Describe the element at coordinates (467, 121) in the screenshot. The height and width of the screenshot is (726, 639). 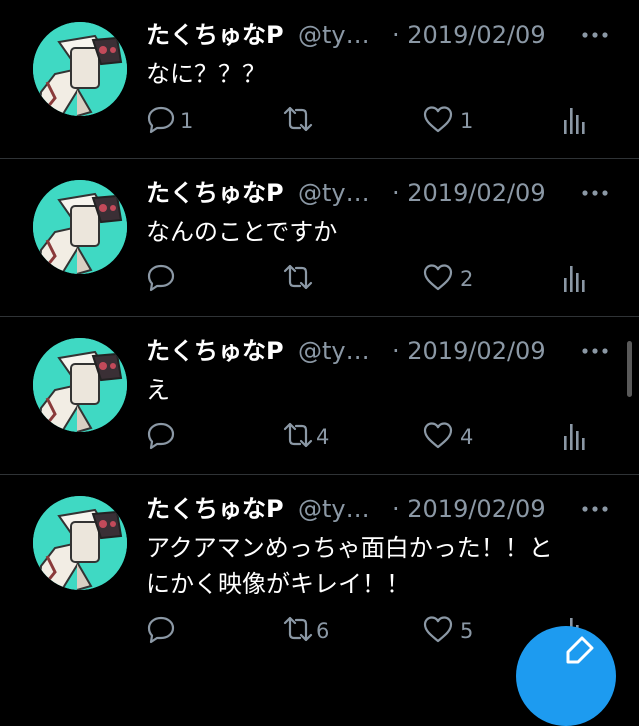
I see `like-count: 1` at that location.